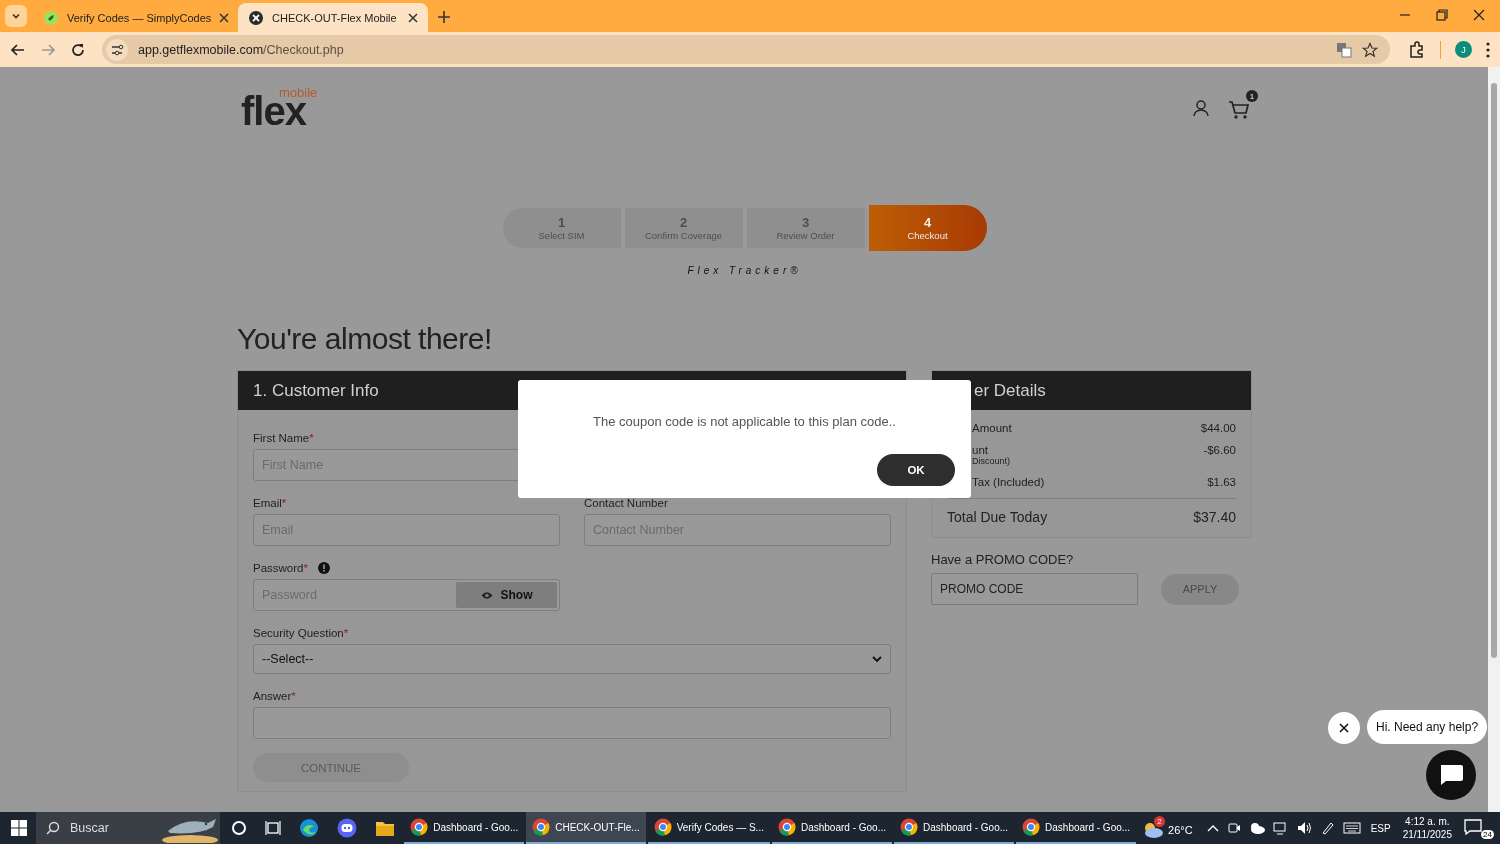  Describe the element at coordinates (805, 235) in the screenshot. I see `step-label: Review Order` at that location.